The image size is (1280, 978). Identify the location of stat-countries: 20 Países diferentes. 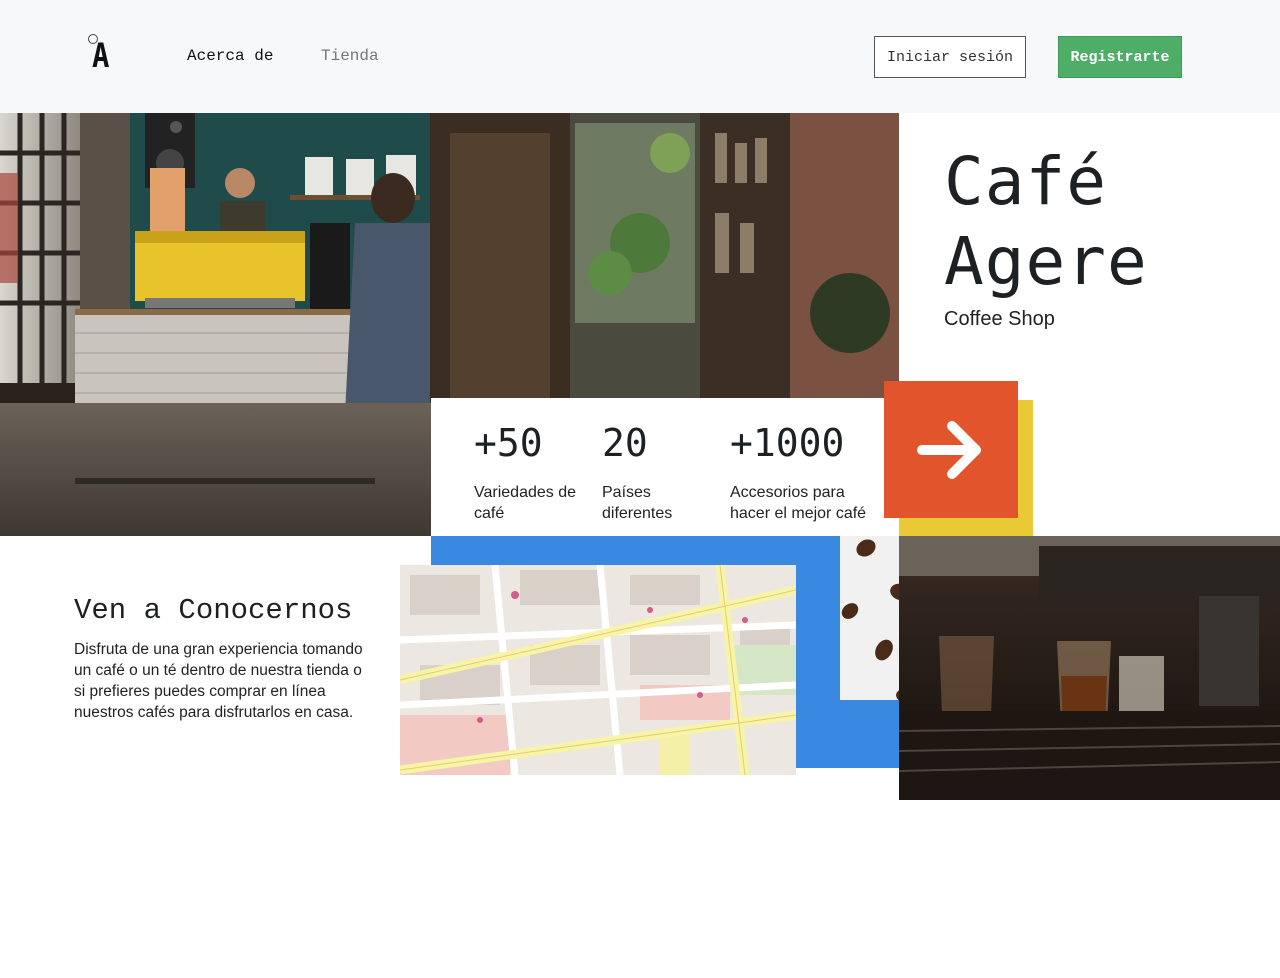
(637, 472).